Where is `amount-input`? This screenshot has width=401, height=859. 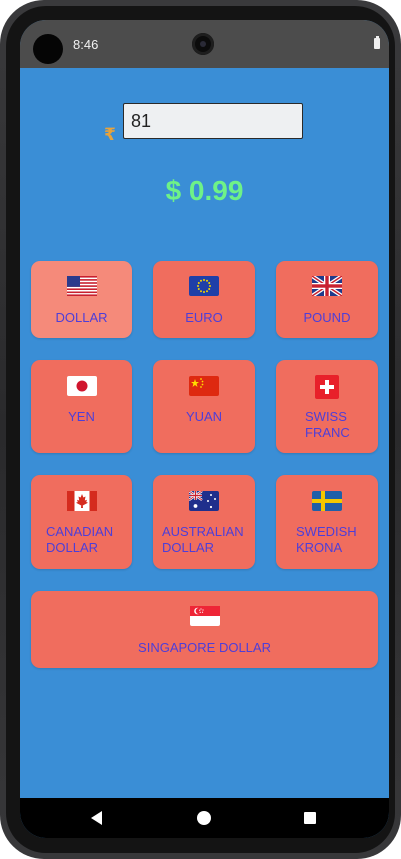
amount-input is located at coordinates (213, 121).